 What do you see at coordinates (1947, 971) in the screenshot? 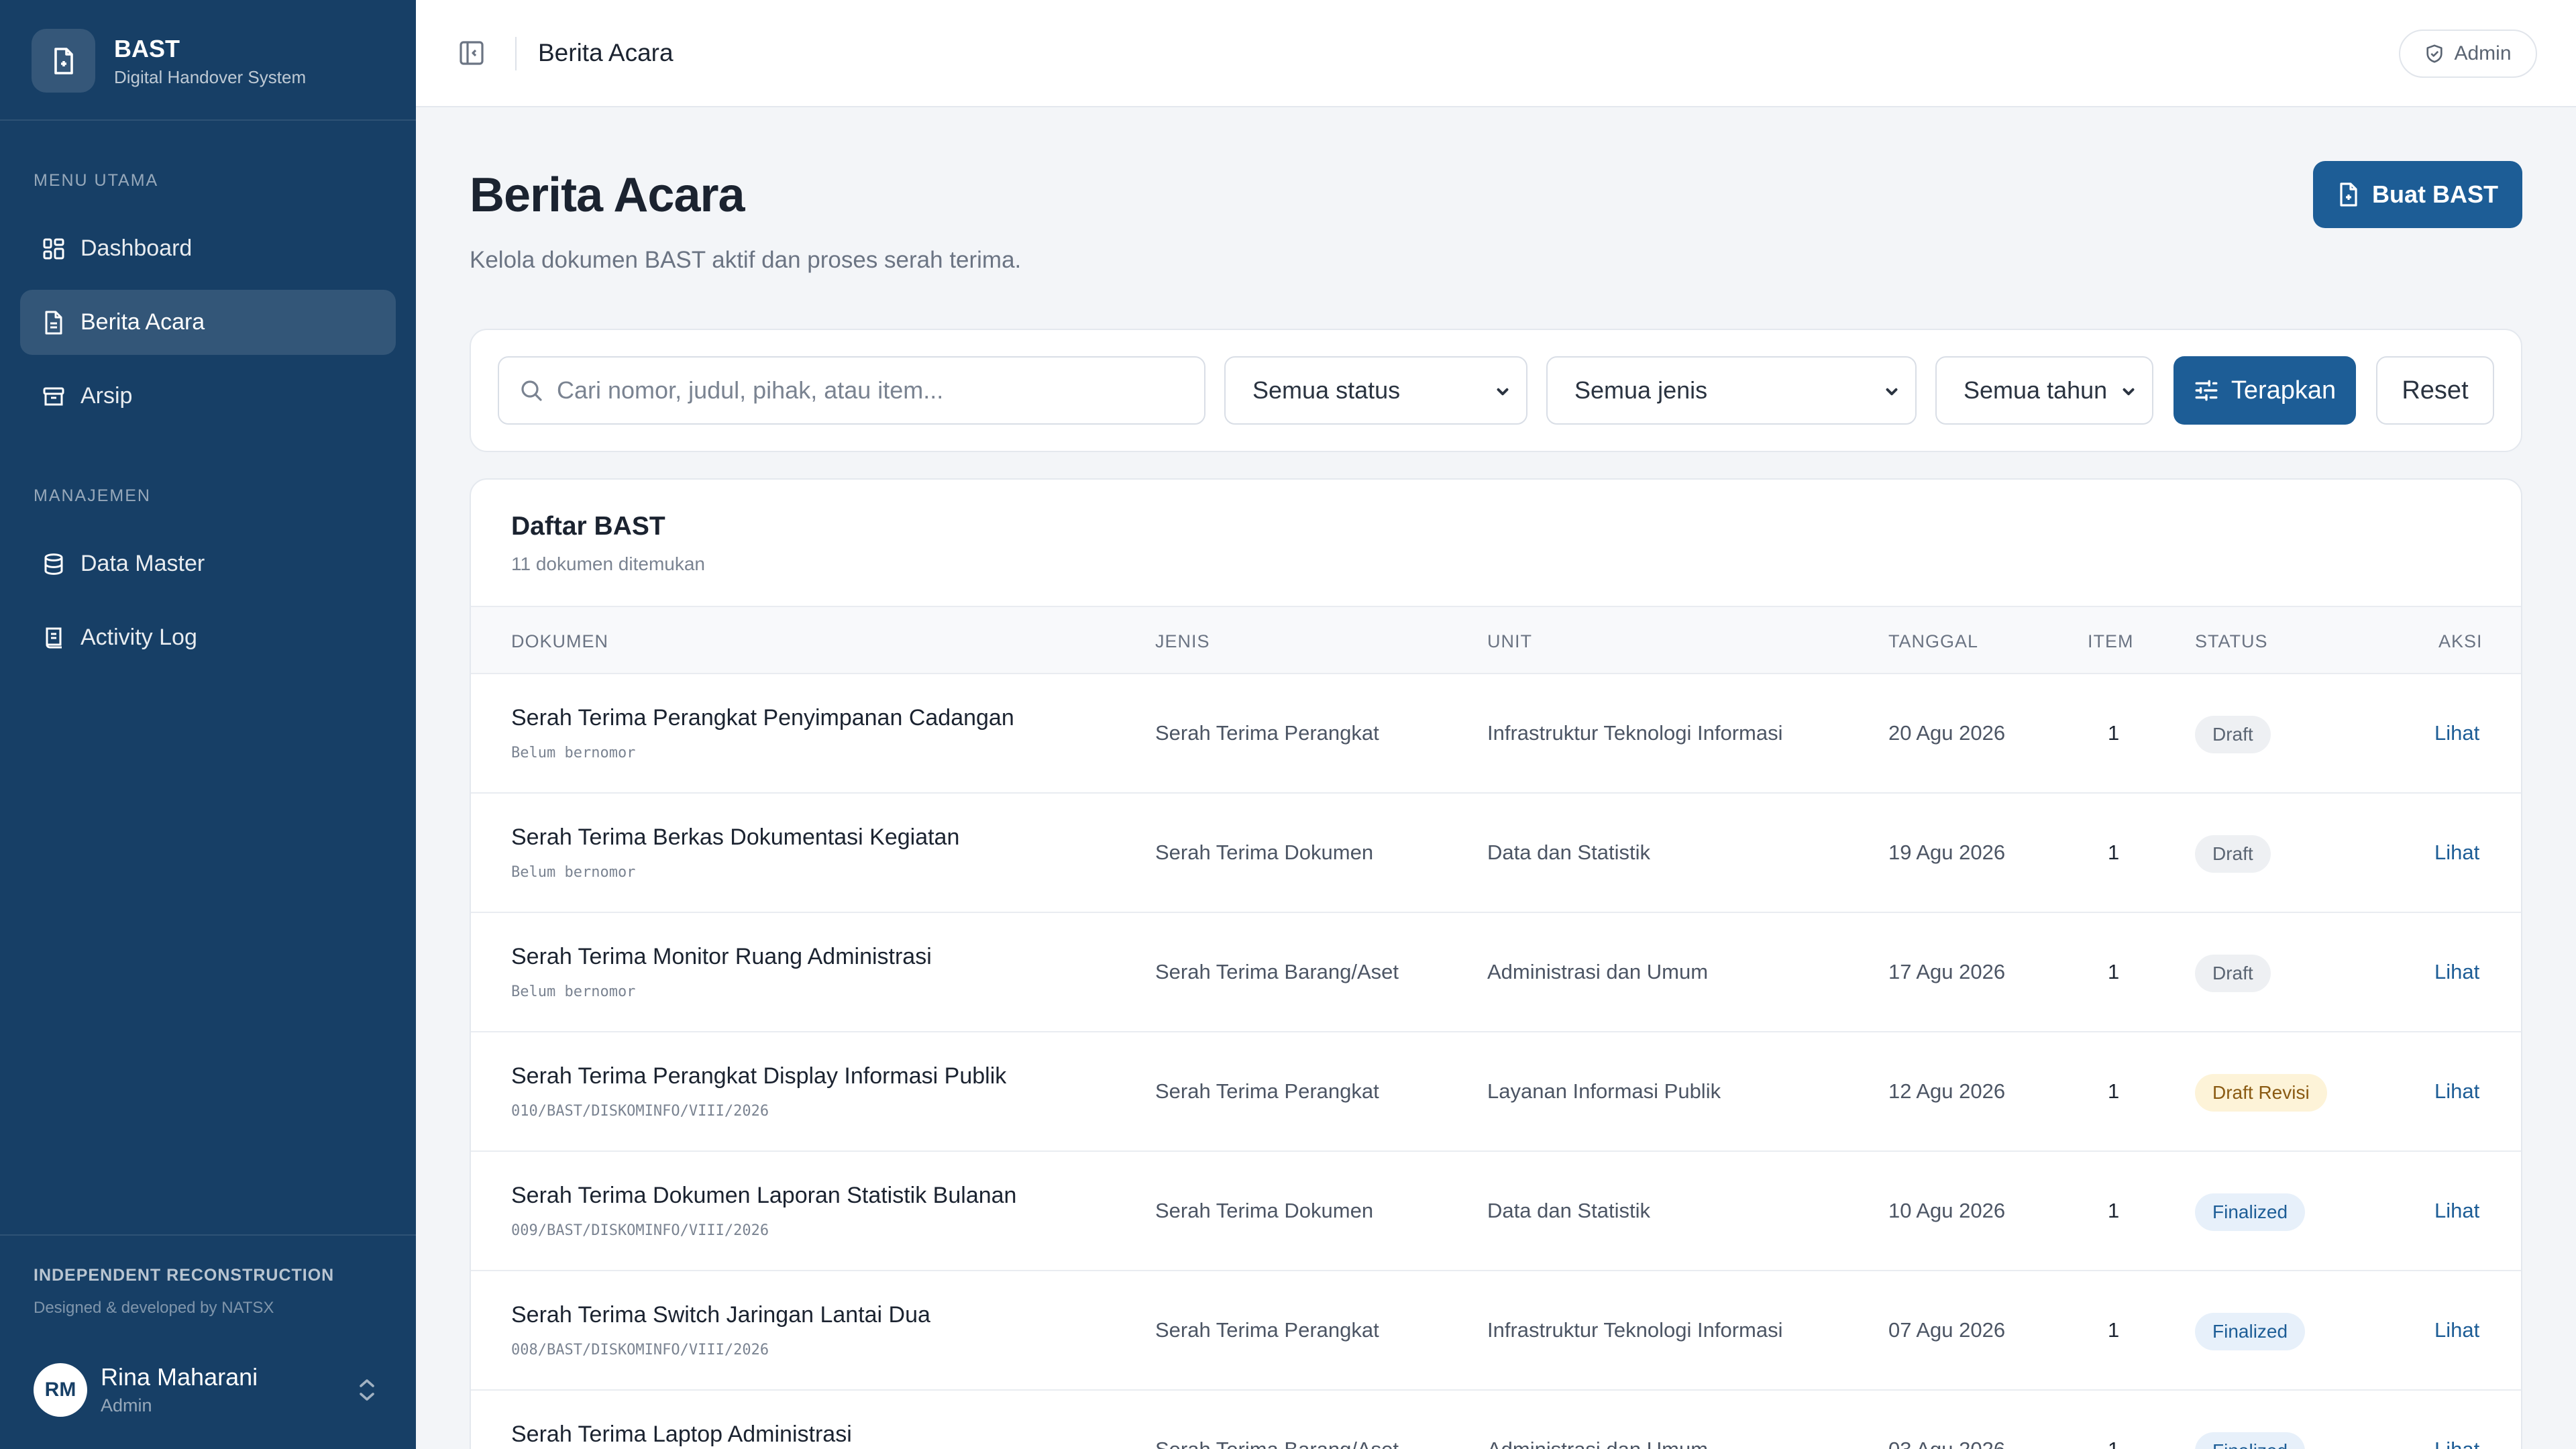
I see `document-date: 17 Agu 2026` at bounding box center [1947, 971].